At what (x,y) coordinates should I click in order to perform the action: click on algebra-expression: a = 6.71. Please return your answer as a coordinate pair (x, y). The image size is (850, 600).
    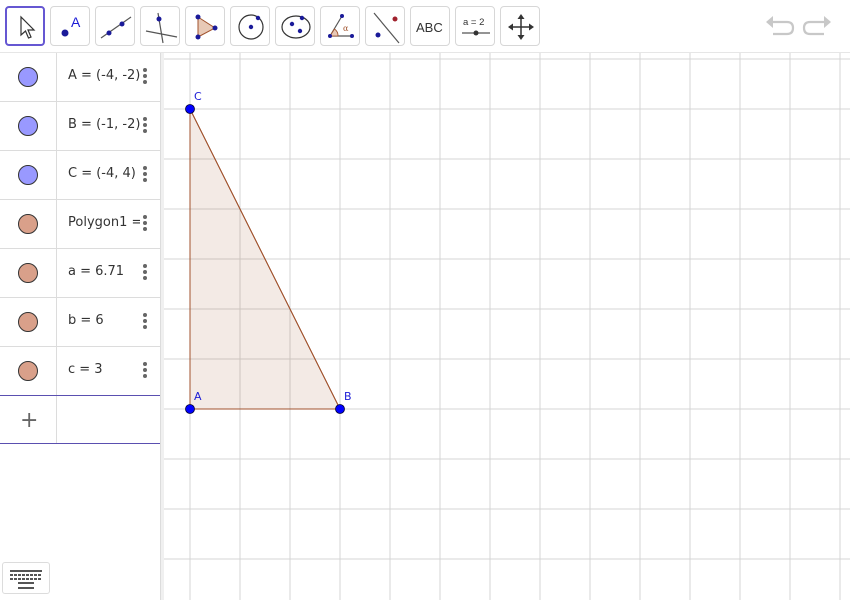
    Looking at the image, I should click on (104, 271).